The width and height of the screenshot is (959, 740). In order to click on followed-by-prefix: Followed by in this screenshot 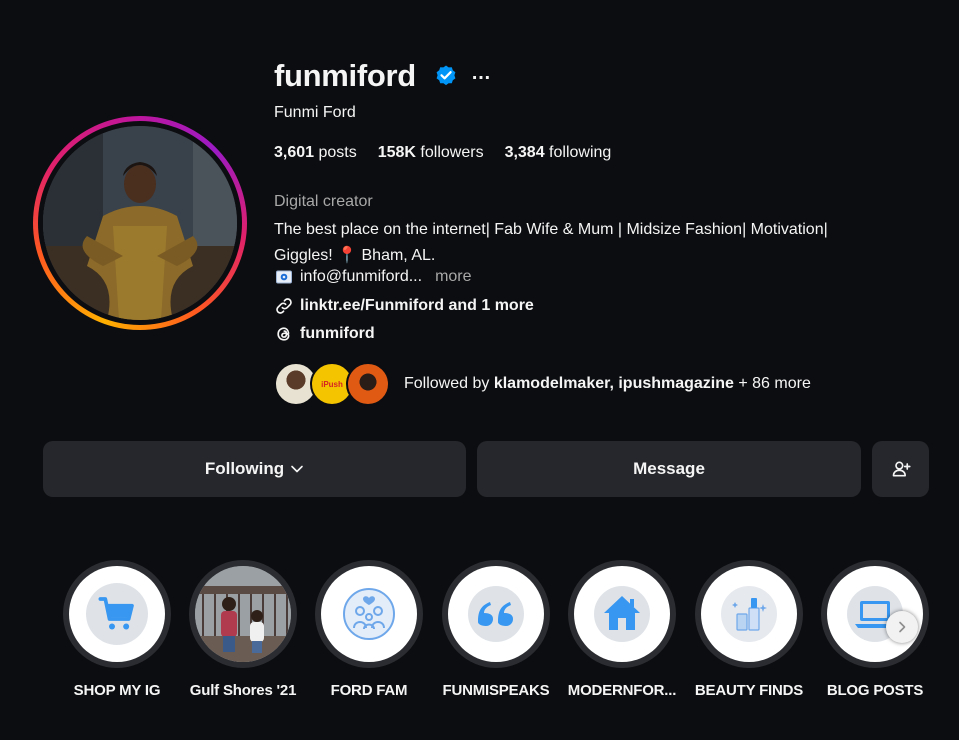, I will do `click(449, 383)`.